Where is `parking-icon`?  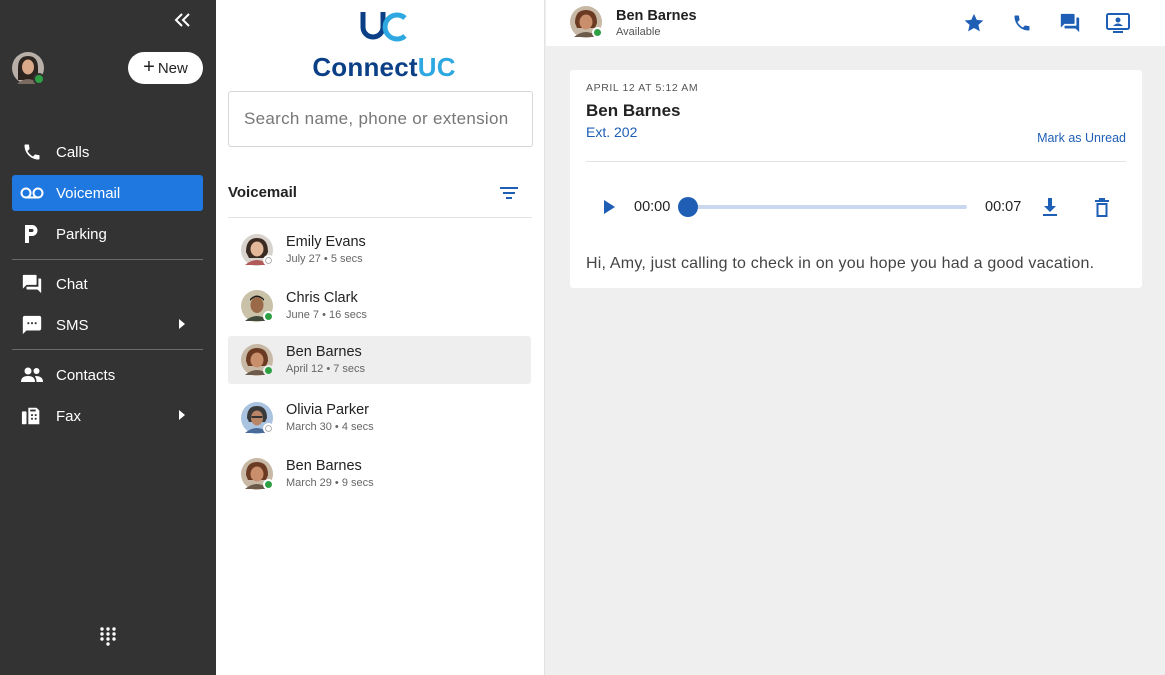 parking-icon is located at coordinates (32, 234).